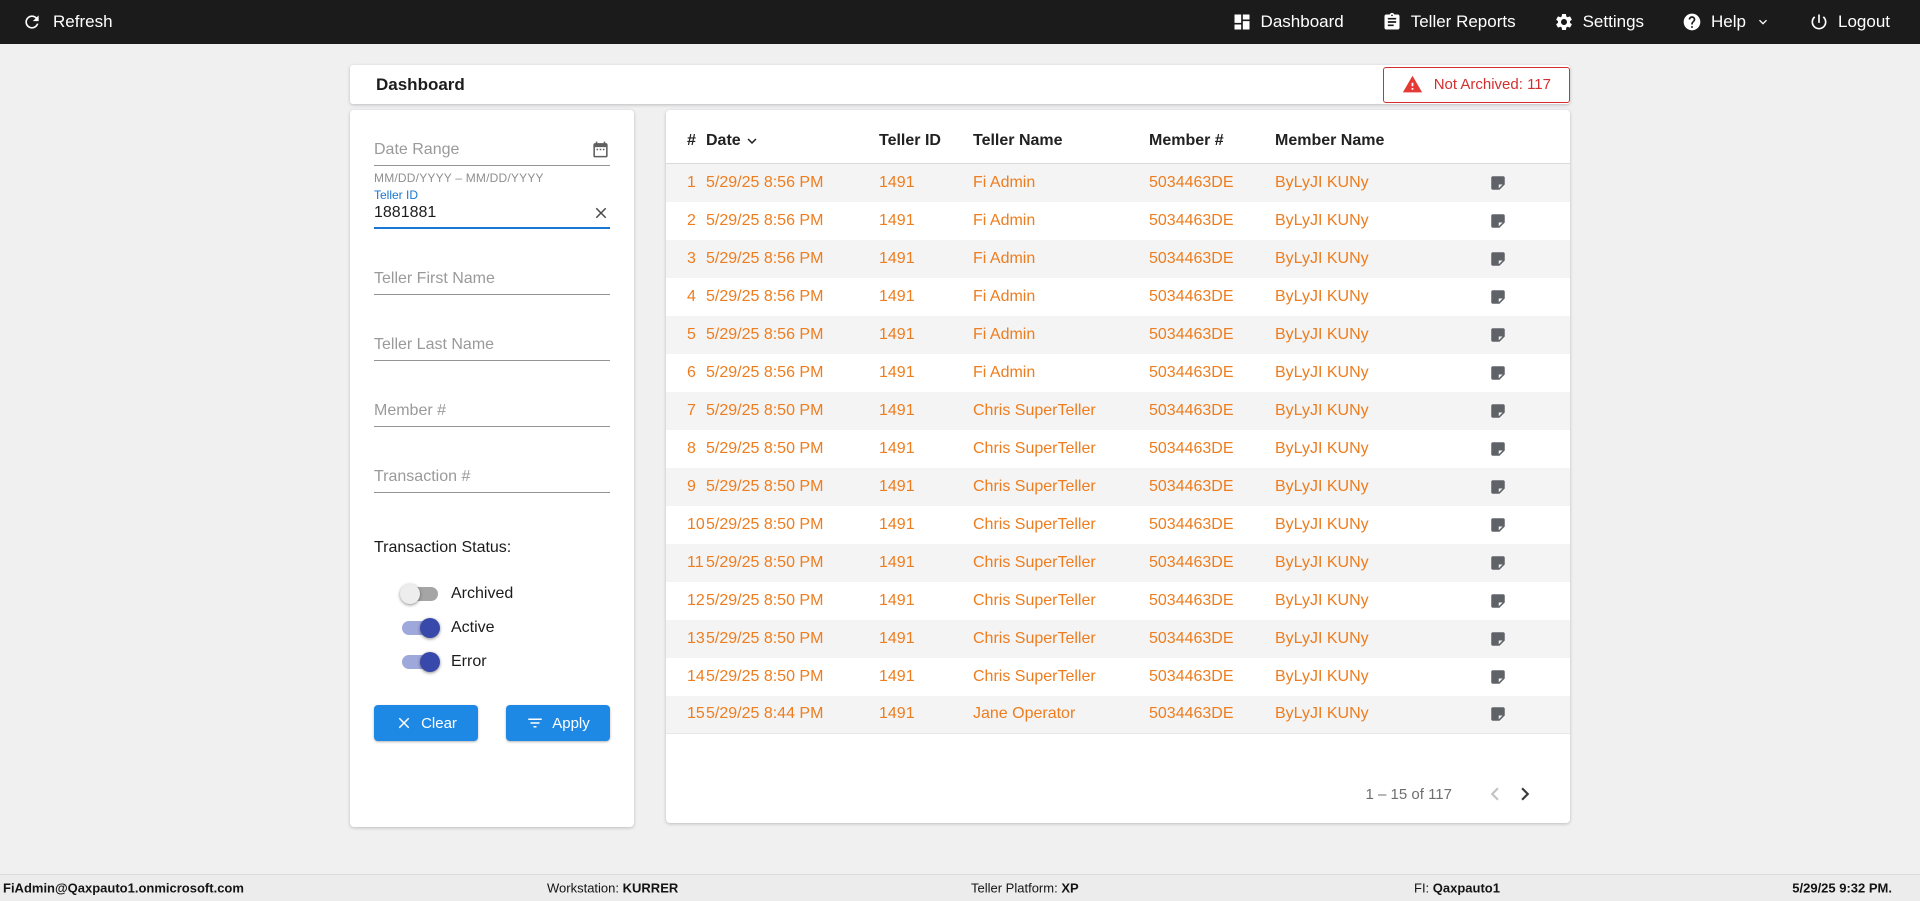 This screenshot has width=1920, height=901. What do you see at coordinates (1463, 21) in the screenshot?
I see `nav-teller-reports-label: Teller Reports` at bounding box center [1463, 21].